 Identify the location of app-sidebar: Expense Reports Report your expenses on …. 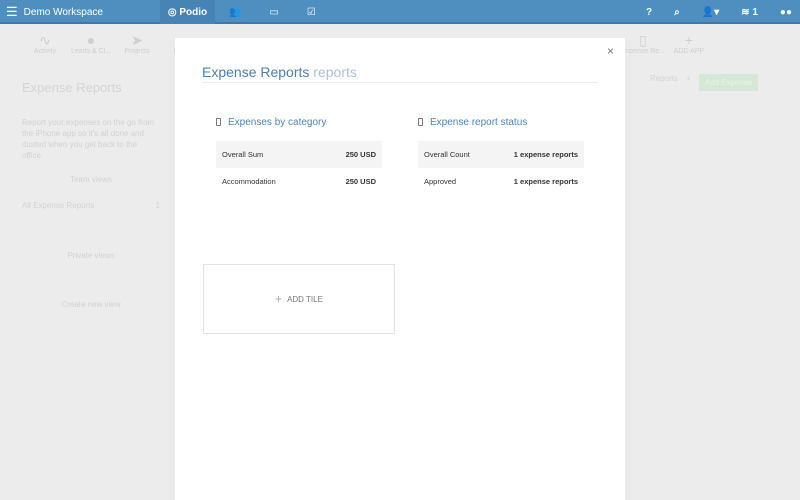
(91, 200).